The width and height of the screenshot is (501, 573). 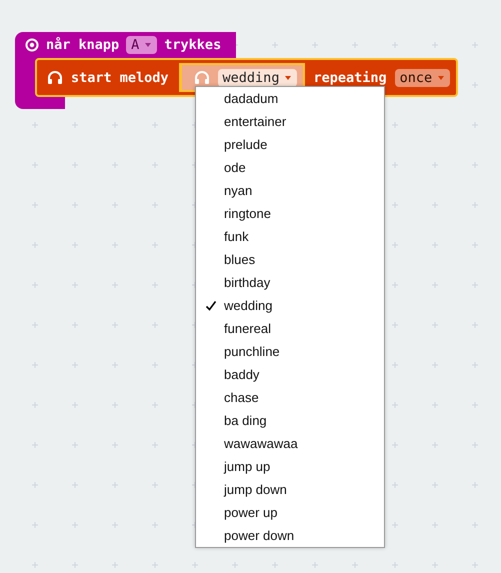 What do you see at coordinates (120, 78) in the screenshot?
I see `block-text: start melody` at bounding box center [120, 78].